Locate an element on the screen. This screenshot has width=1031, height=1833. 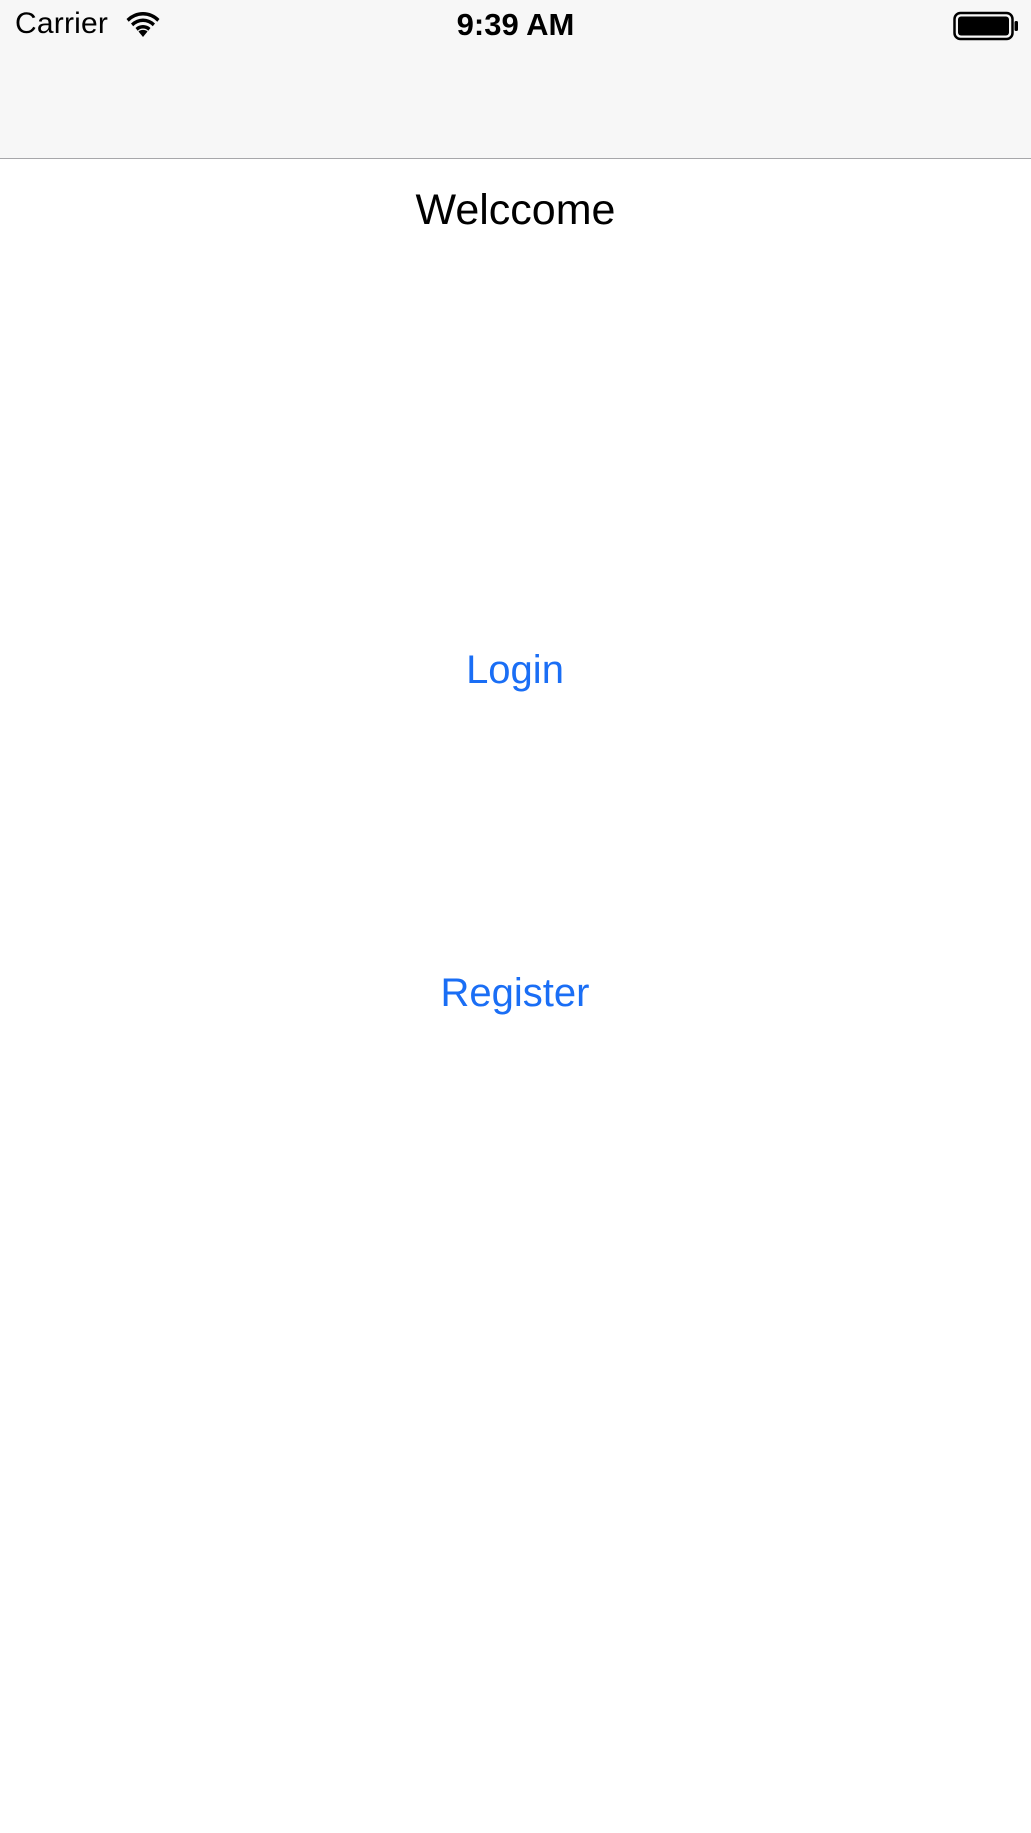
status-bar: Carrier 9:39 AM is located at coordinates (515, 26).